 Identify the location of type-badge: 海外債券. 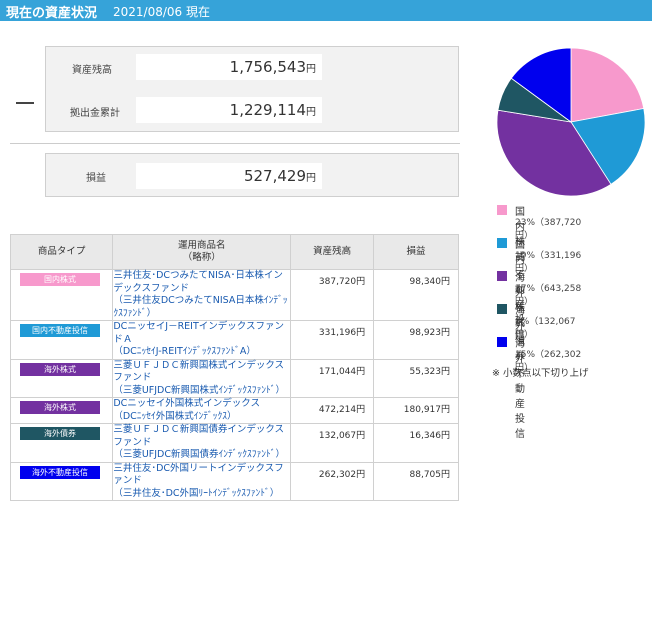
(60, 433).